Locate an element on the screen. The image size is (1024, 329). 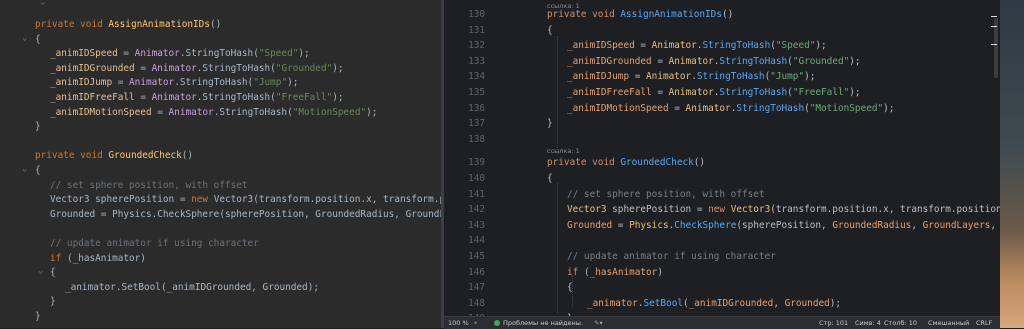
line-indicator: Стр: 101 is located at coordinates (833, 323).